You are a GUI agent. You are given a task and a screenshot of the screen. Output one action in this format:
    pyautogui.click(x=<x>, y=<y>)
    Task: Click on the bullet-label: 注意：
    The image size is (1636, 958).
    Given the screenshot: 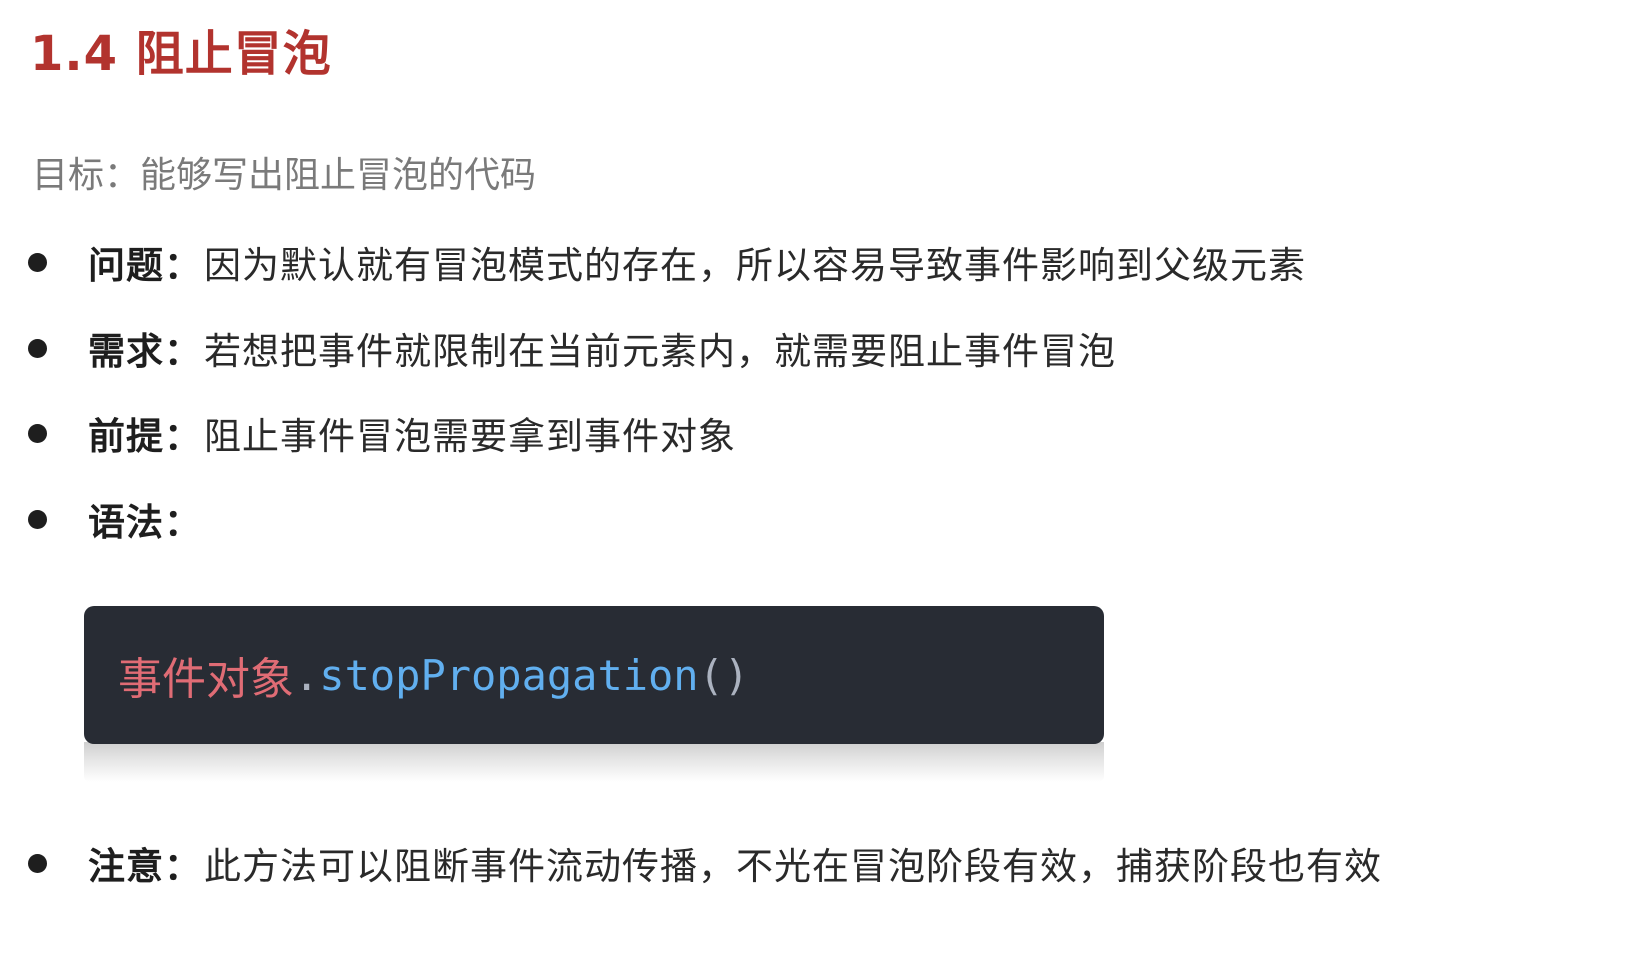 What is the action you would take?
    pyautogui.click(x=145, y=866)
    